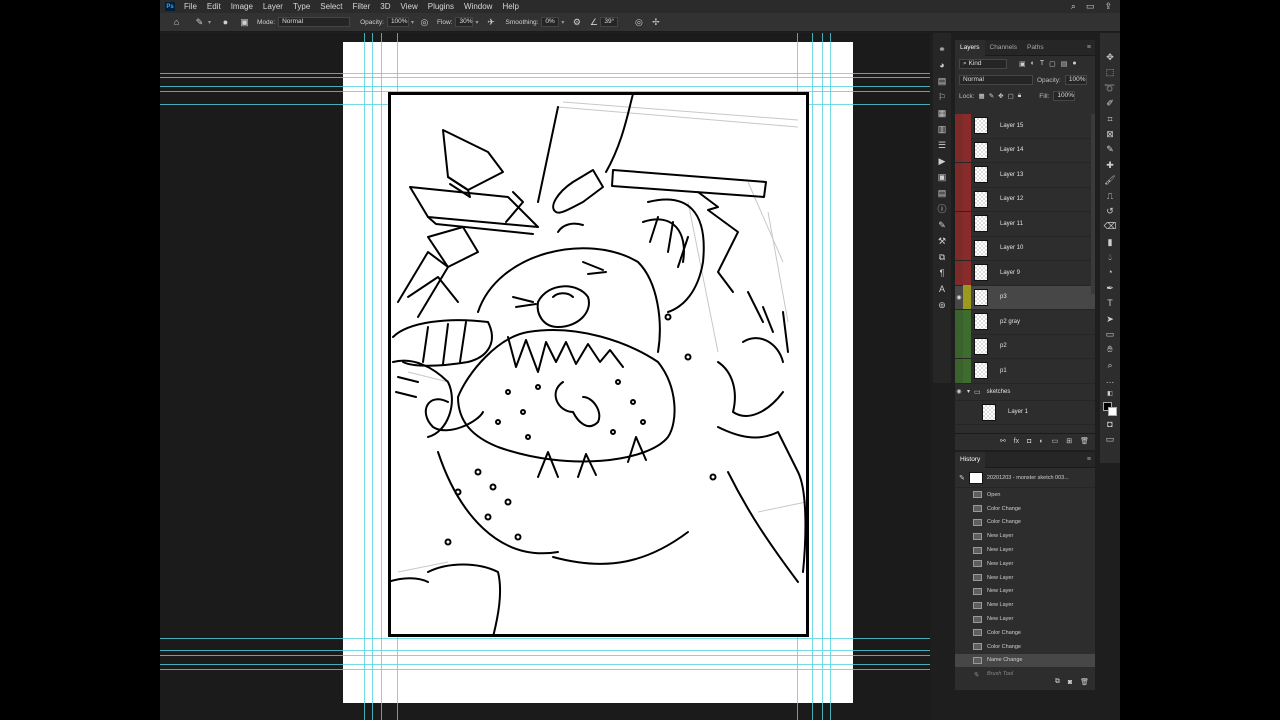 The width and height of the screenshot is (1280, 720). I want to click on eye-icon: ◉, so click(959, 297).